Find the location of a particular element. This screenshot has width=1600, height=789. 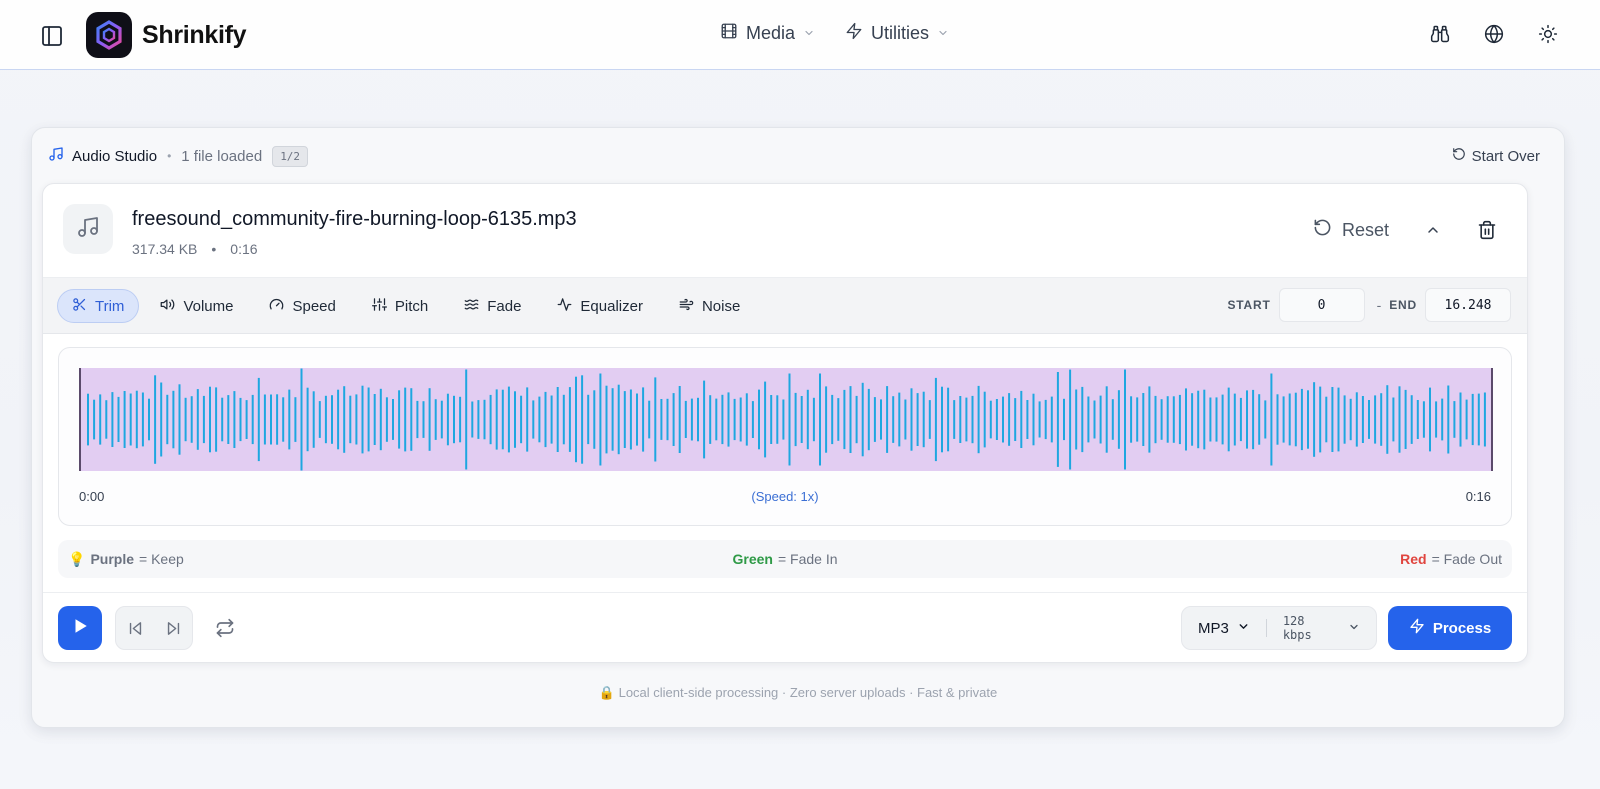

file-duration: 0:16 is located at coordinates (244, 249).